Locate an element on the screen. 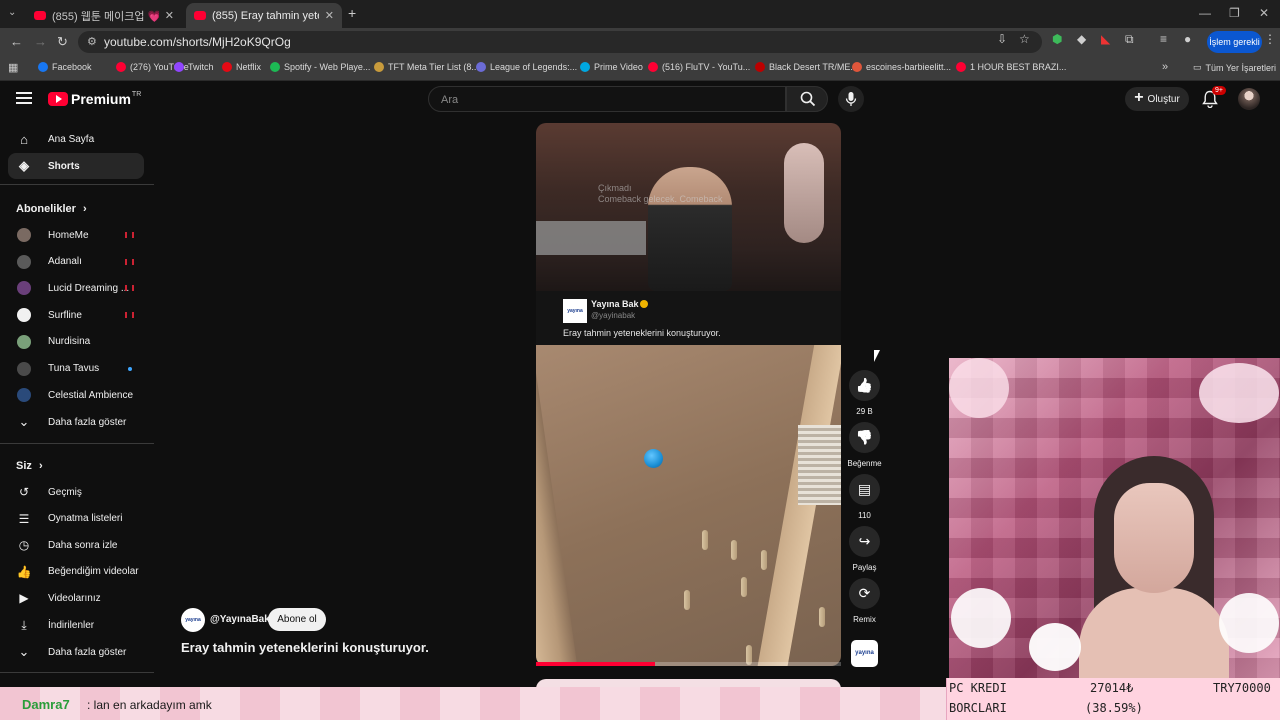 This screenshot has height=720, width=1280. site-info-icon: ⚙ is located at coordinates (92, 41).